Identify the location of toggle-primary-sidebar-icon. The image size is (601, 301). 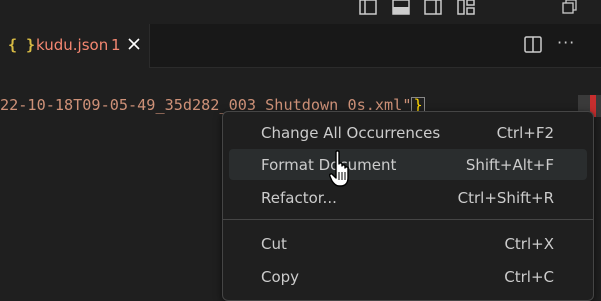
(368, 8).